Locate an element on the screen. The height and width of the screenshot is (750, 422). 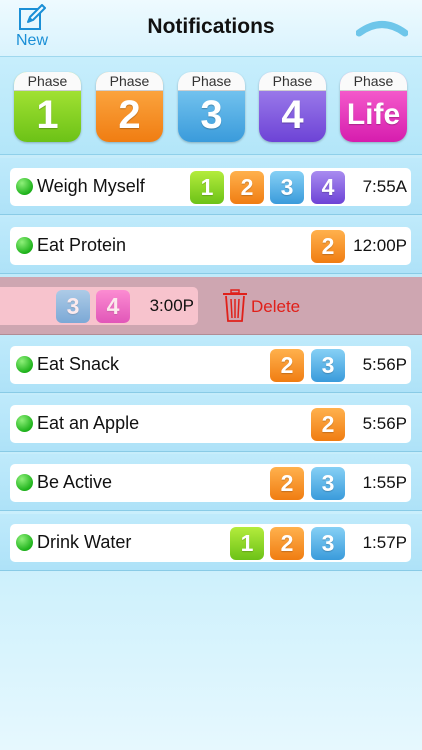
list-item: Eat Protein 2 12:00P is located at coordinates (210, 246).